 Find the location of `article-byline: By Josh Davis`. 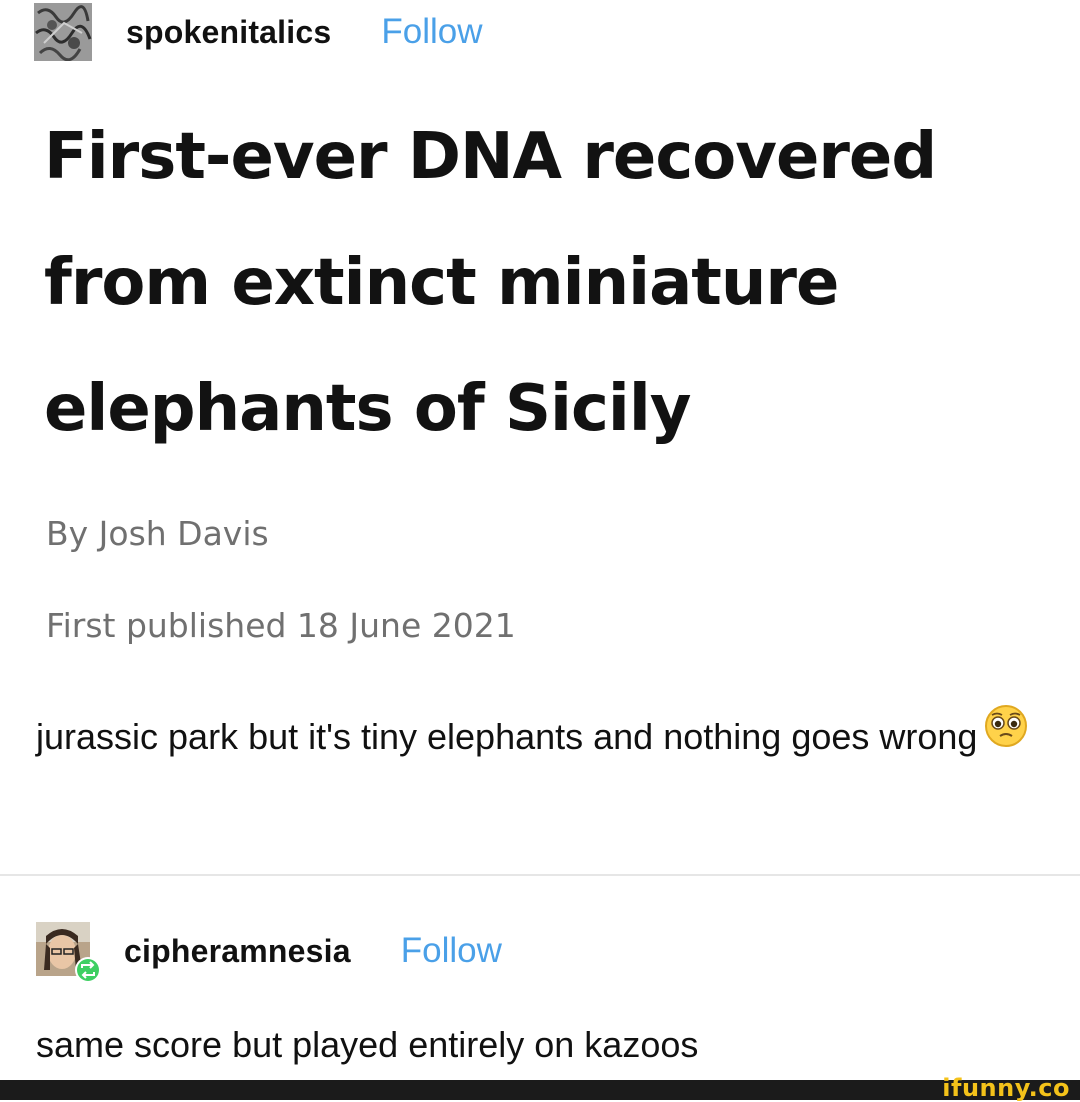

article-byline: By Josh Davis is located at coordinates (157, 533).